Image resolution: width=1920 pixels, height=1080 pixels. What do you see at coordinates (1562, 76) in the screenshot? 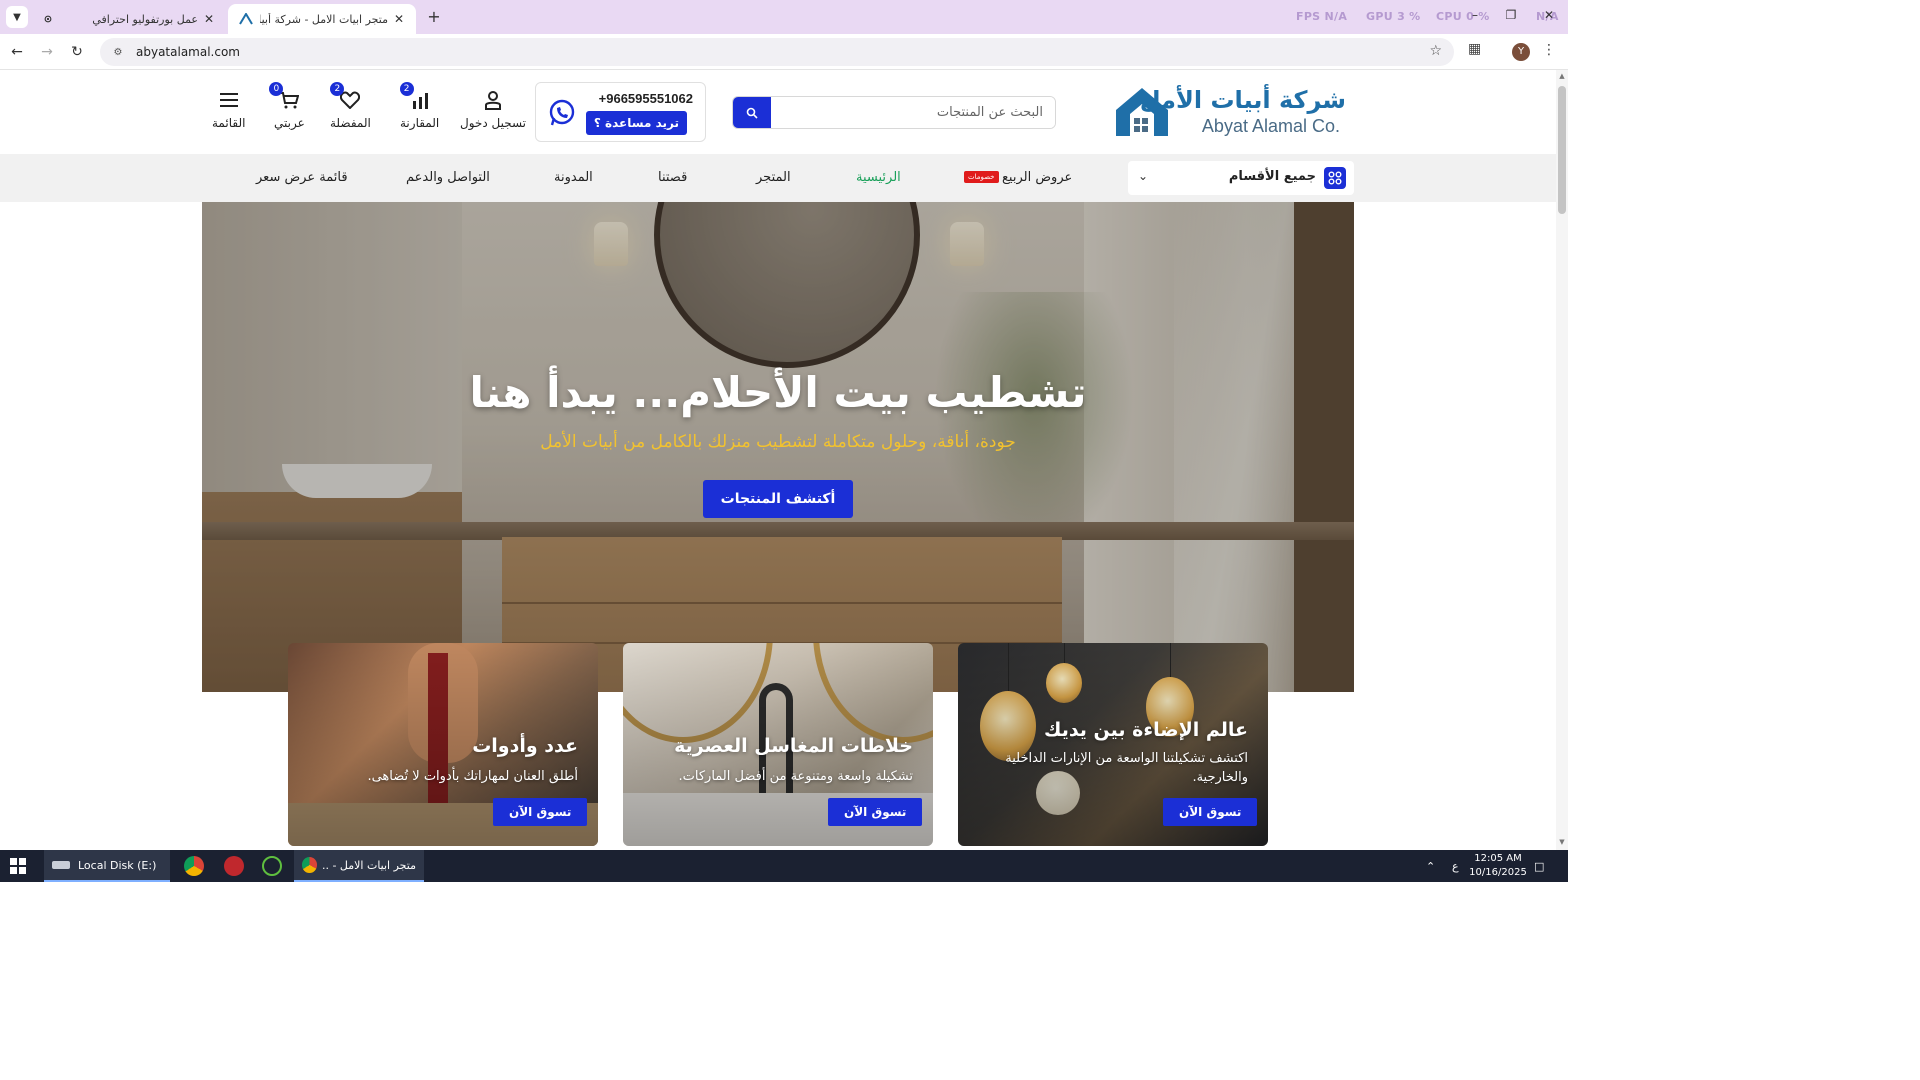
I see `scroll-up-icon: ▲` at bounding box center [1562, 76].